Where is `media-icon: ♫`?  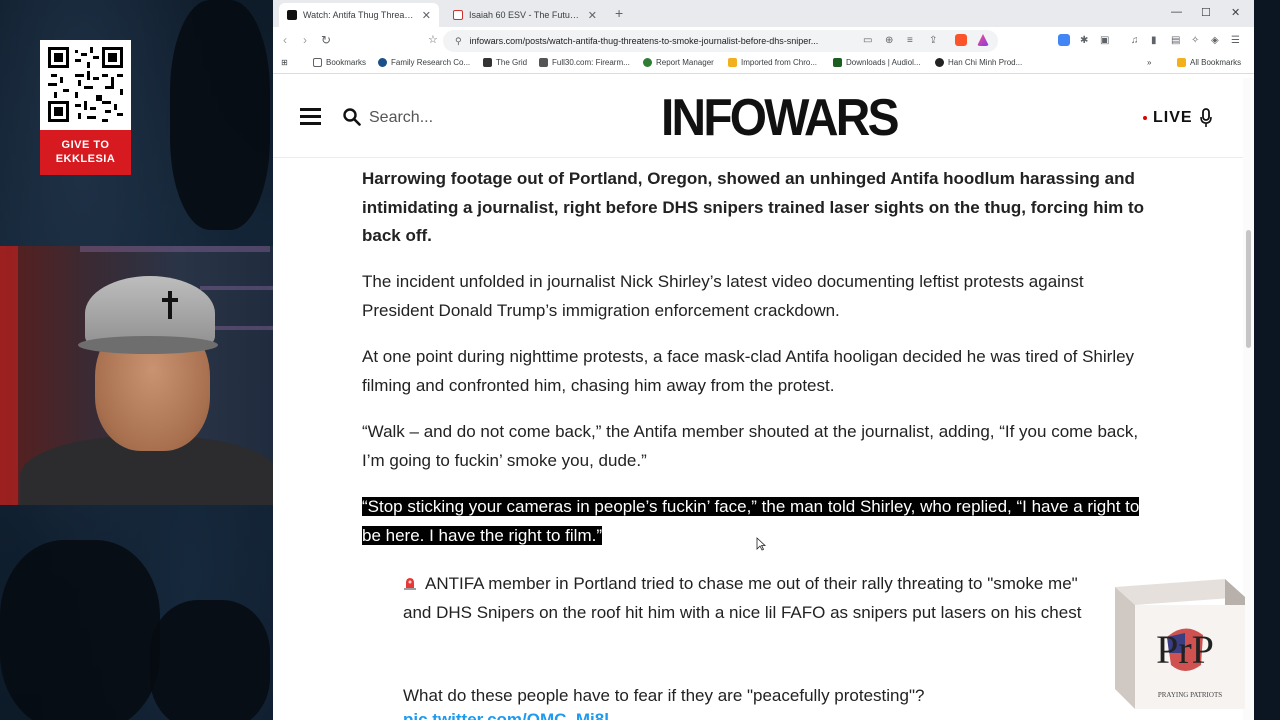 media-icon: ♫ is located at coordinates (1135, 40).